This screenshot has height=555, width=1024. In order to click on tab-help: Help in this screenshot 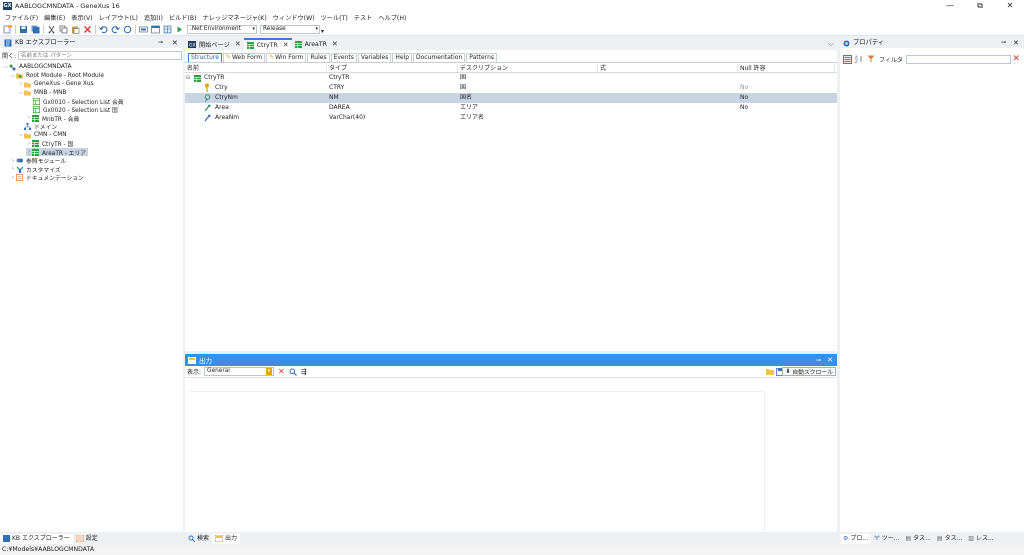, I will do `click(402, 57)`.